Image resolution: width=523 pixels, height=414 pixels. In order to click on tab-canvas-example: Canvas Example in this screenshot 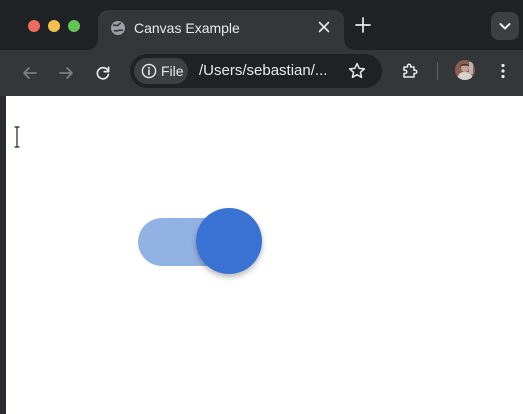, I will do `click(221, 30)`.